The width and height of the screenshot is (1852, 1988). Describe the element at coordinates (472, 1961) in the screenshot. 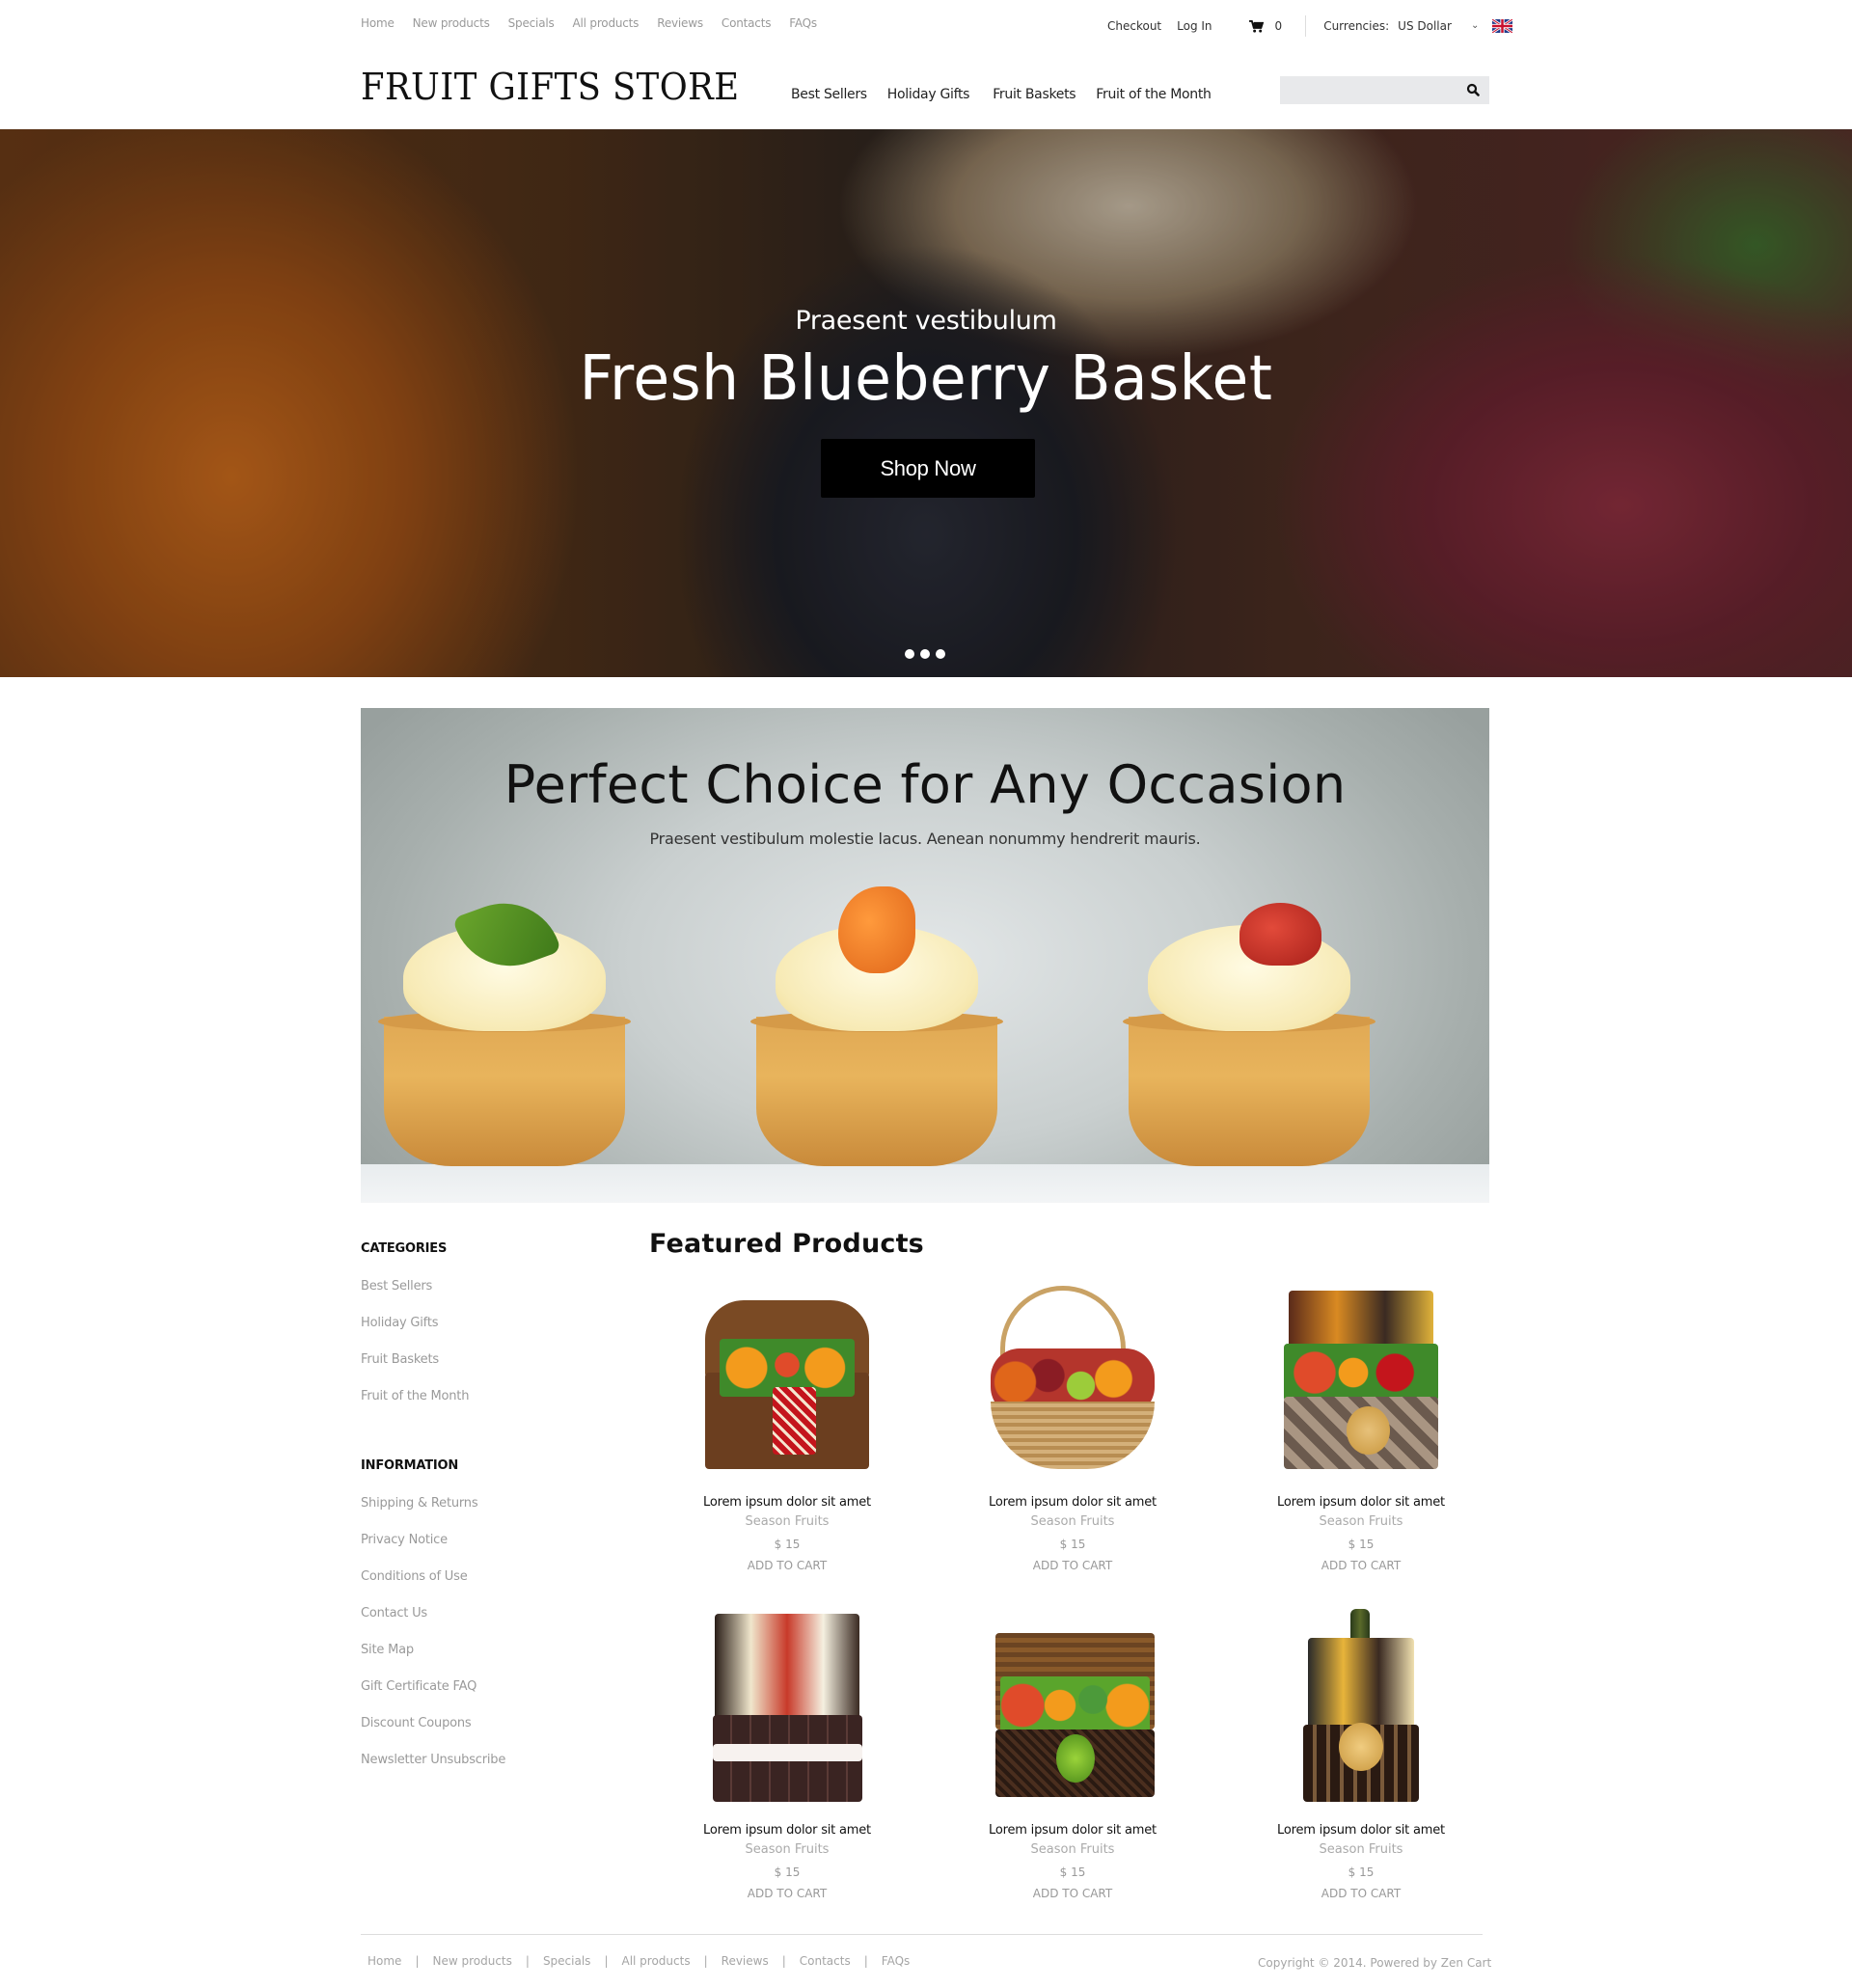

I see `footer-nav-new-products: New products` at that location.